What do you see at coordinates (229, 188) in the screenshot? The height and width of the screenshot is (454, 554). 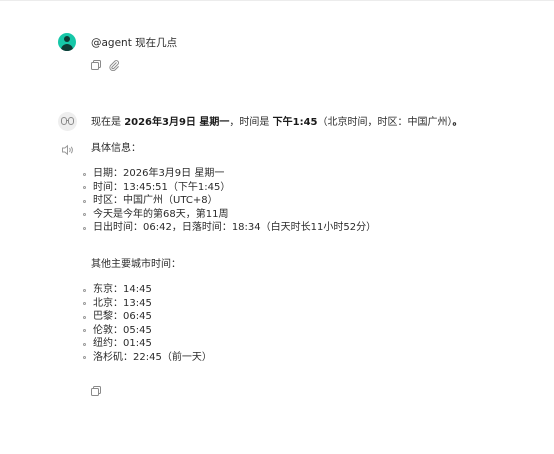 I see `list-item: 时间：13:45:51（下午1:45）` at bounding box center [229, 188].